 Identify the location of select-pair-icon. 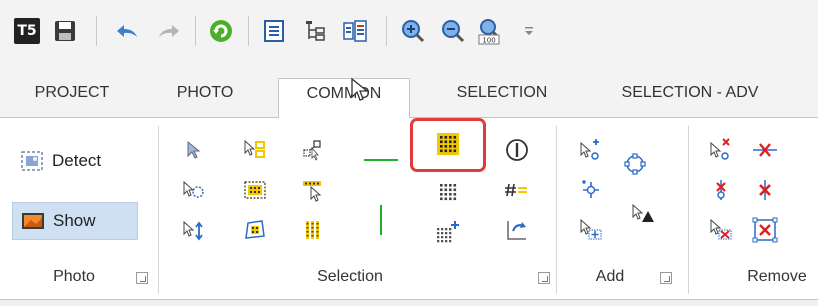
(313, 150).